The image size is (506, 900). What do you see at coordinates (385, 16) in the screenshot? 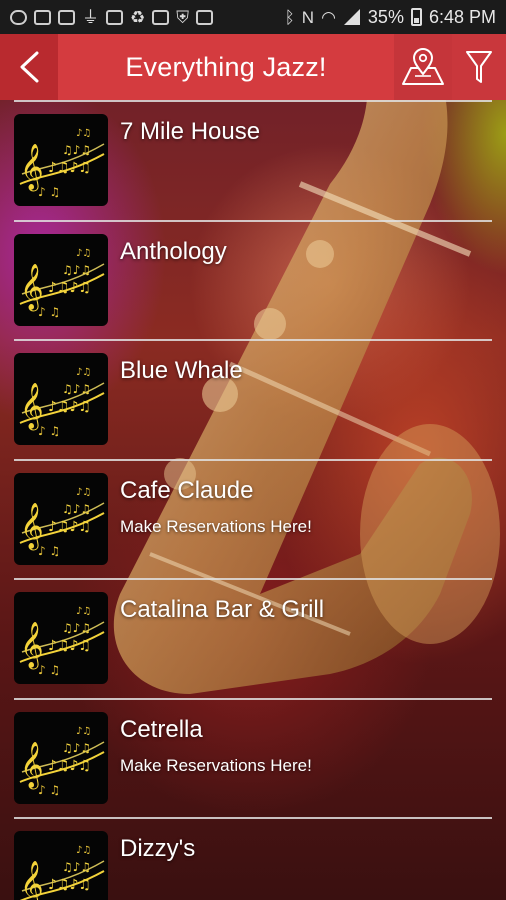
I see `battery-percent: 35%` at bounding box center [385, 16].